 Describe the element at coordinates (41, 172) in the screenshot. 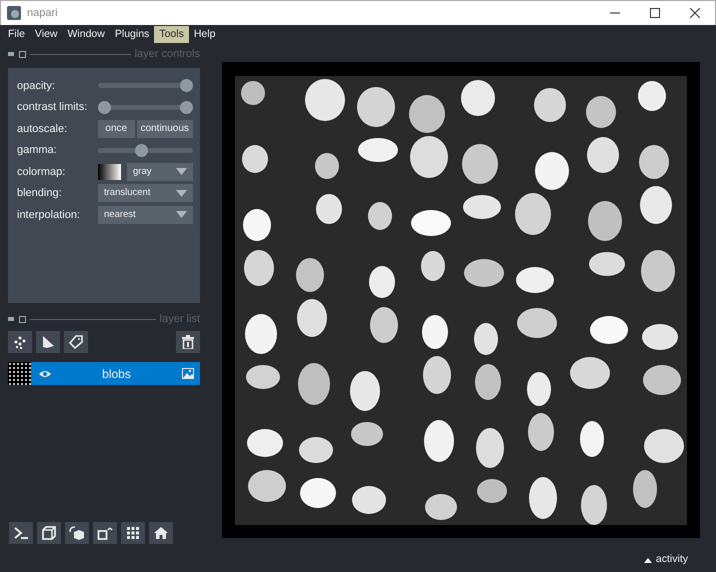

I see `control-label: colormap:` at that location.